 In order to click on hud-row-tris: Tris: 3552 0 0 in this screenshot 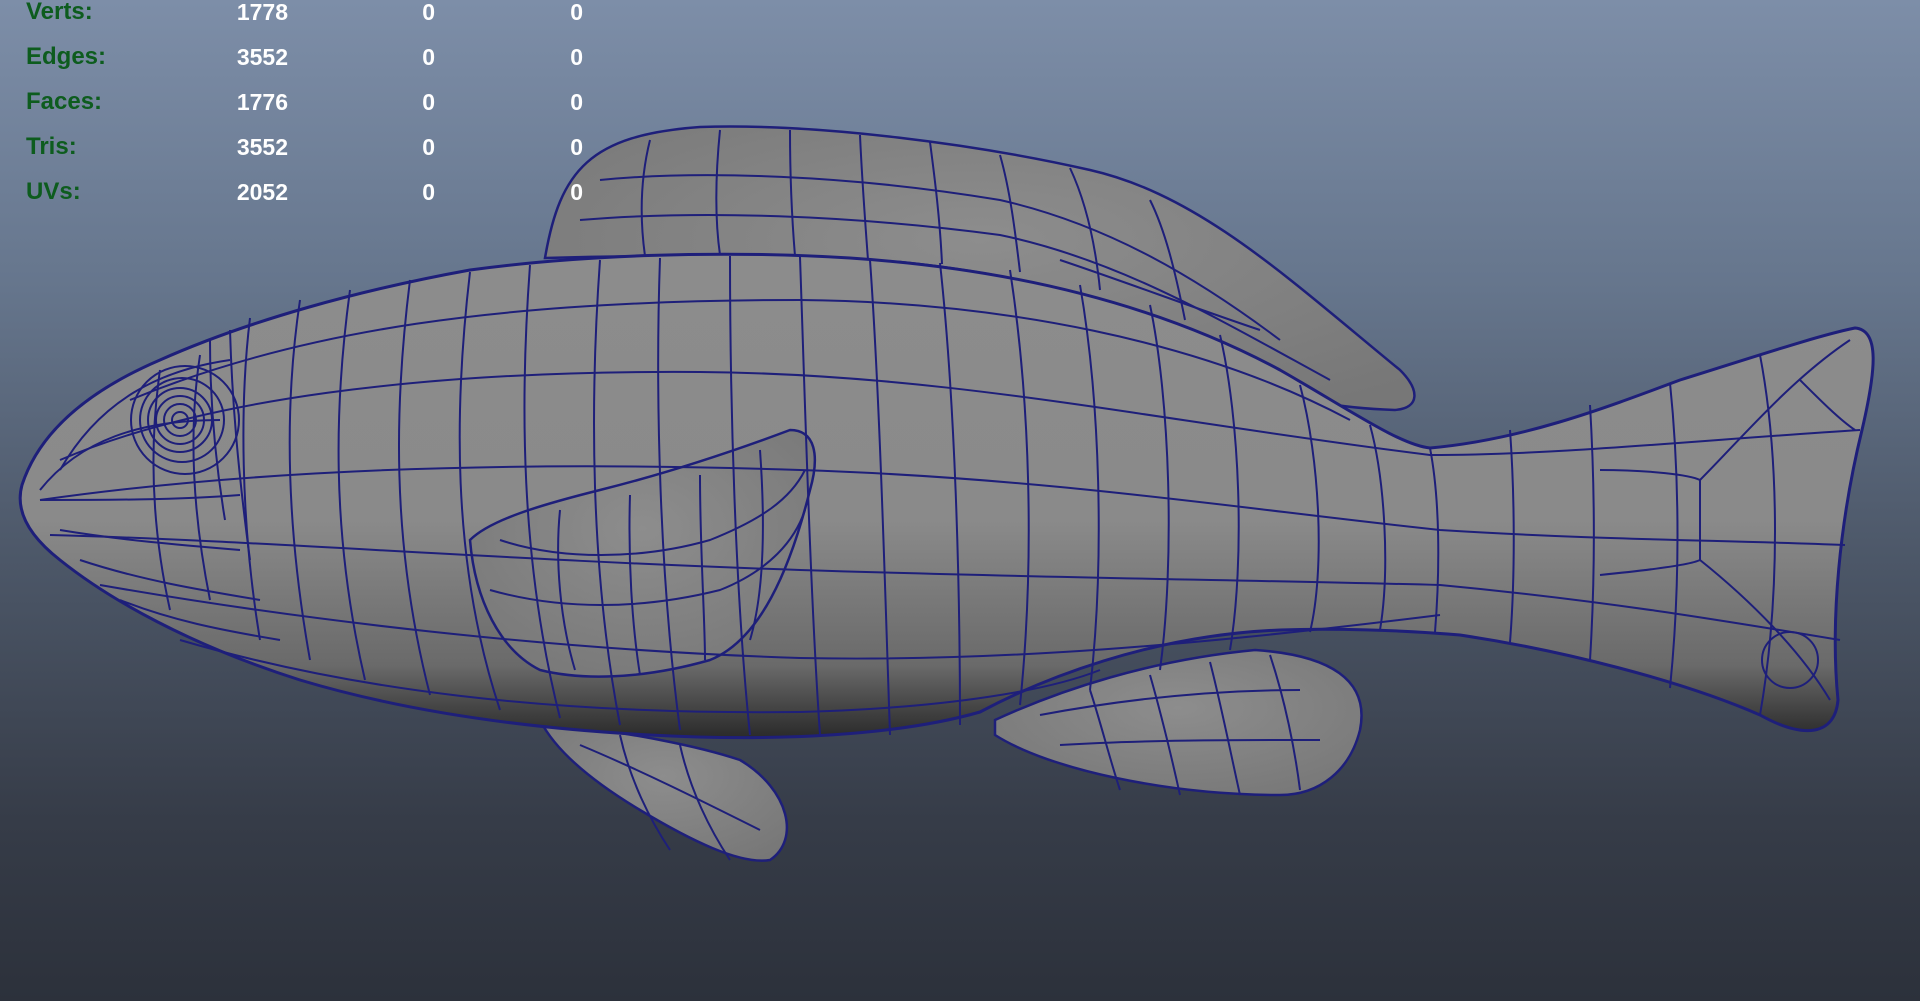, I will do `click(310, 147)`.